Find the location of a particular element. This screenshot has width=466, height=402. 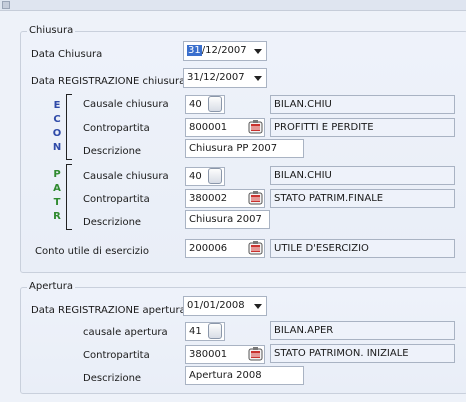

window-corner-icon is located at coordinates (6, 5).